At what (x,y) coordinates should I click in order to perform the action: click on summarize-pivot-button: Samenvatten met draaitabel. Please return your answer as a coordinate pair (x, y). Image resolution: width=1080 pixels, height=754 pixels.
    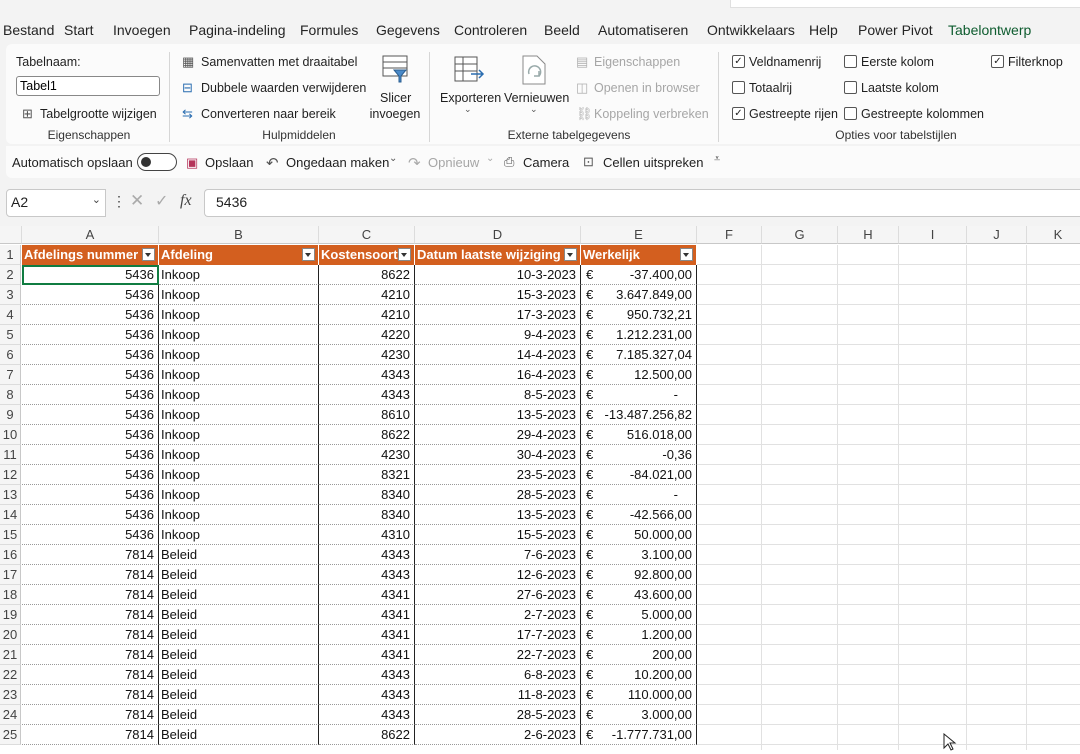
    Looking at the image, I should click on (279, 62).